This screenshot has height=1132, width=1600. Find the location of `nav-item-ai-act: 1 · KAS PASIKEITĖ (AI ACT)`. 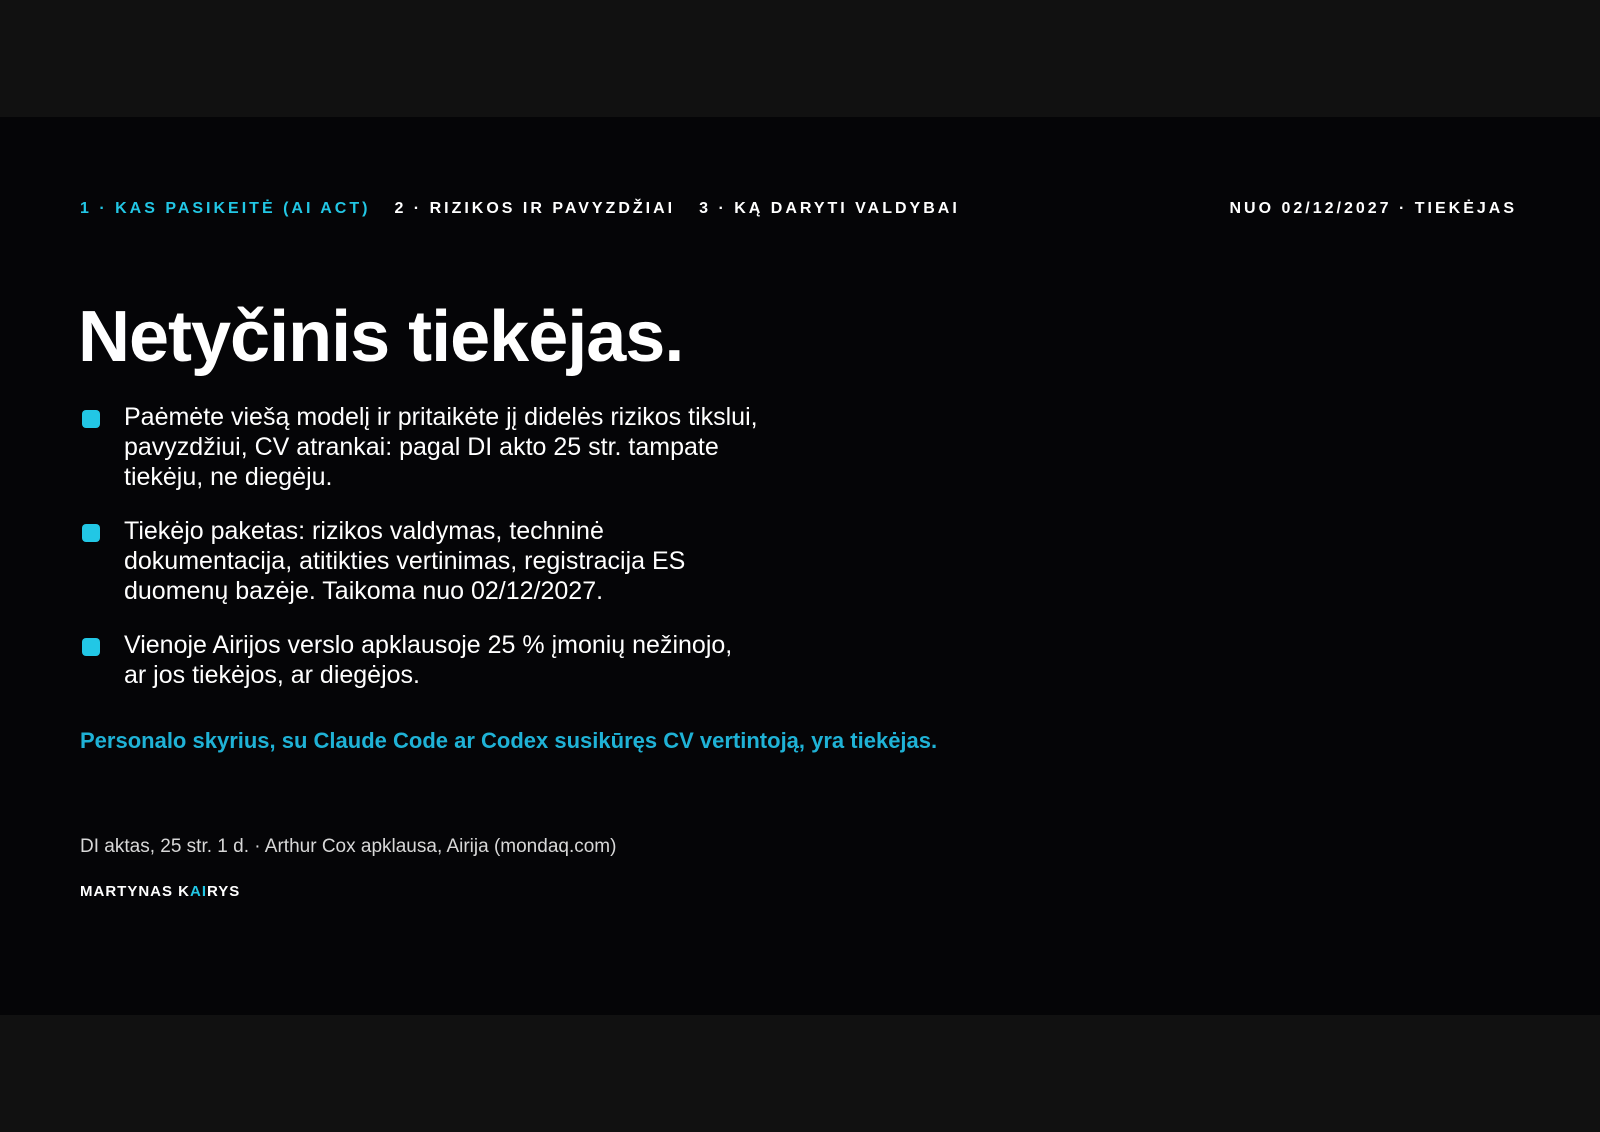

nav-item-ai-act: 1 · KAS PASIKEITĖ (AI ACT) is located at coordinates (225, 209).